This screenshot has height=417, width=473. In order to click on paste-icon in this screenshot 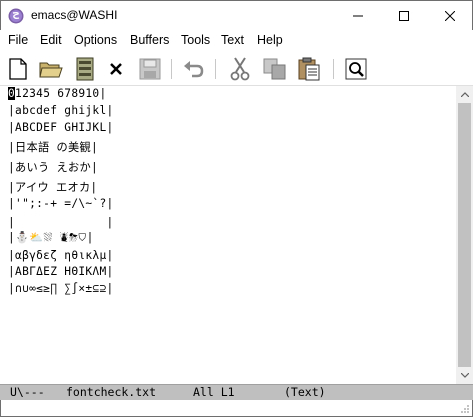, I will do `click(309, 69)`.